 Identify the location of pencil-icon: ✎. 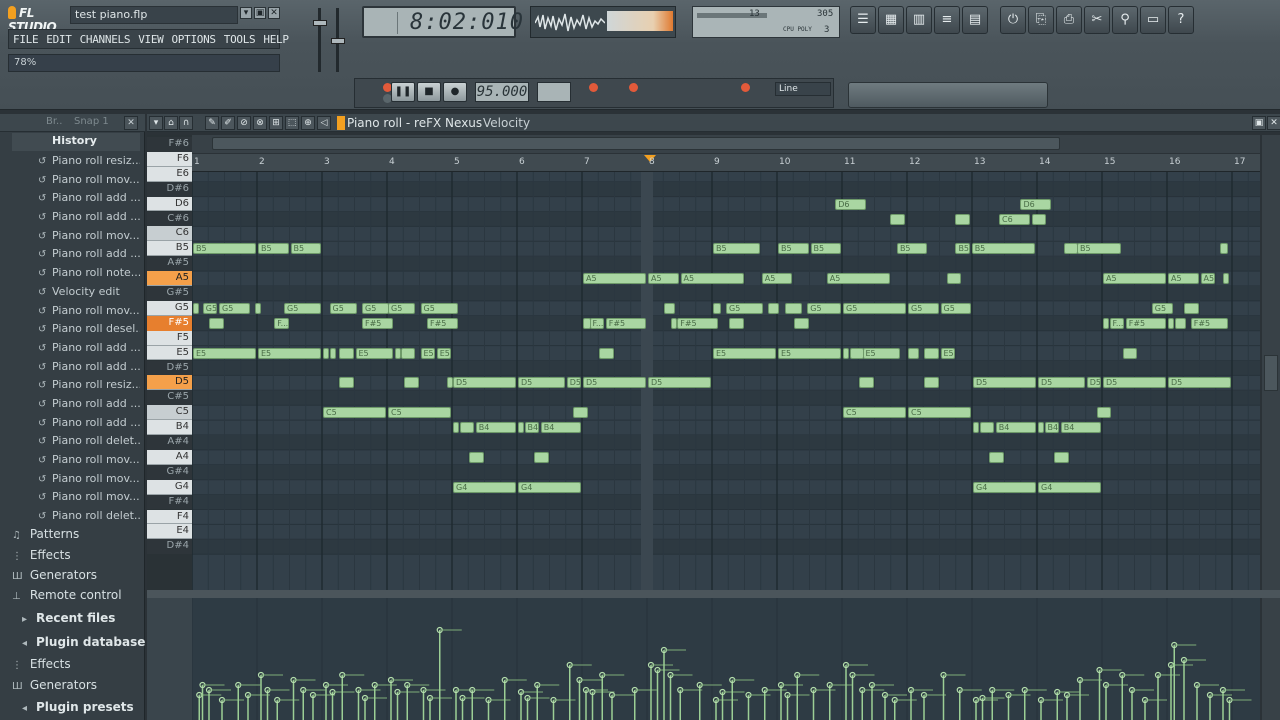
(212, 123).